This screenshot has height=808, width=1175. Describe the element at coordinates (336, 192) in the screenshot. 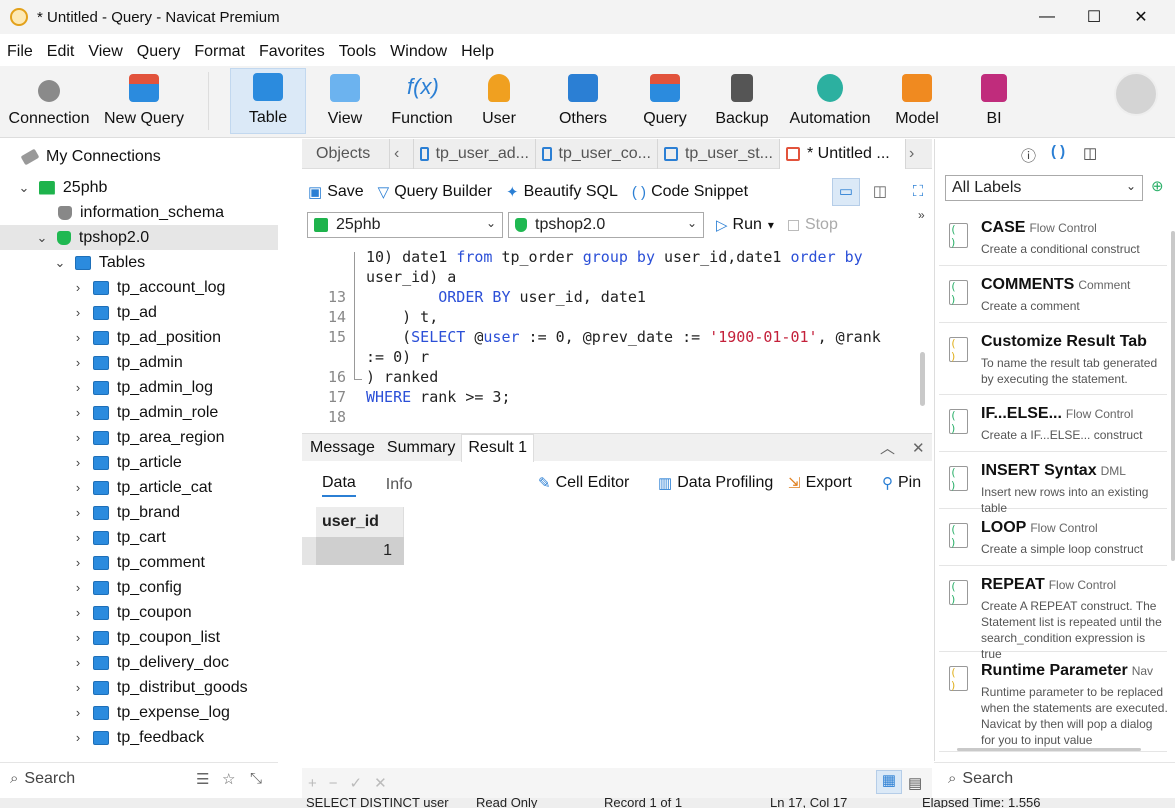

I see `save-button: ▣ Save` at that location.